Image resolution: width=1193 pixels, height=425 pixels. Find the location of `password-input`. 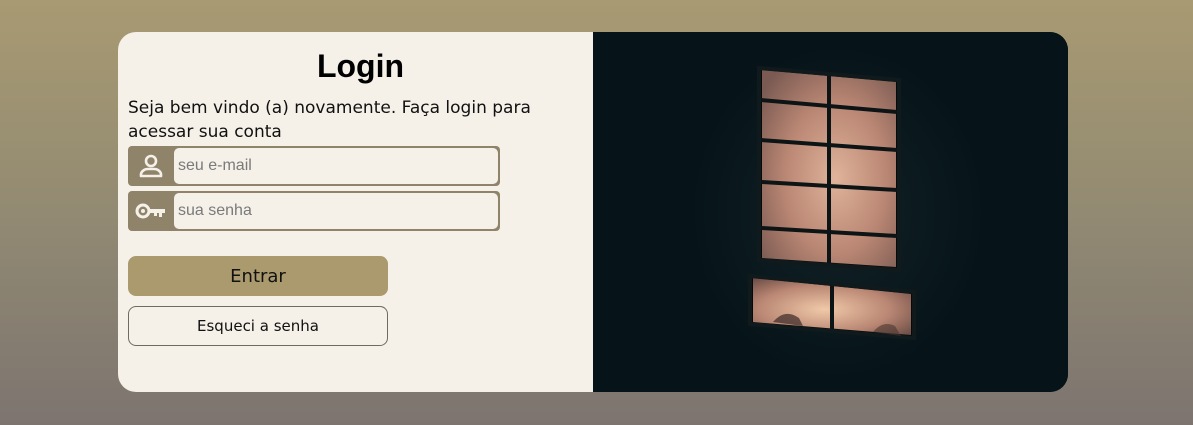

password-input is located at coordinates (336, 211).